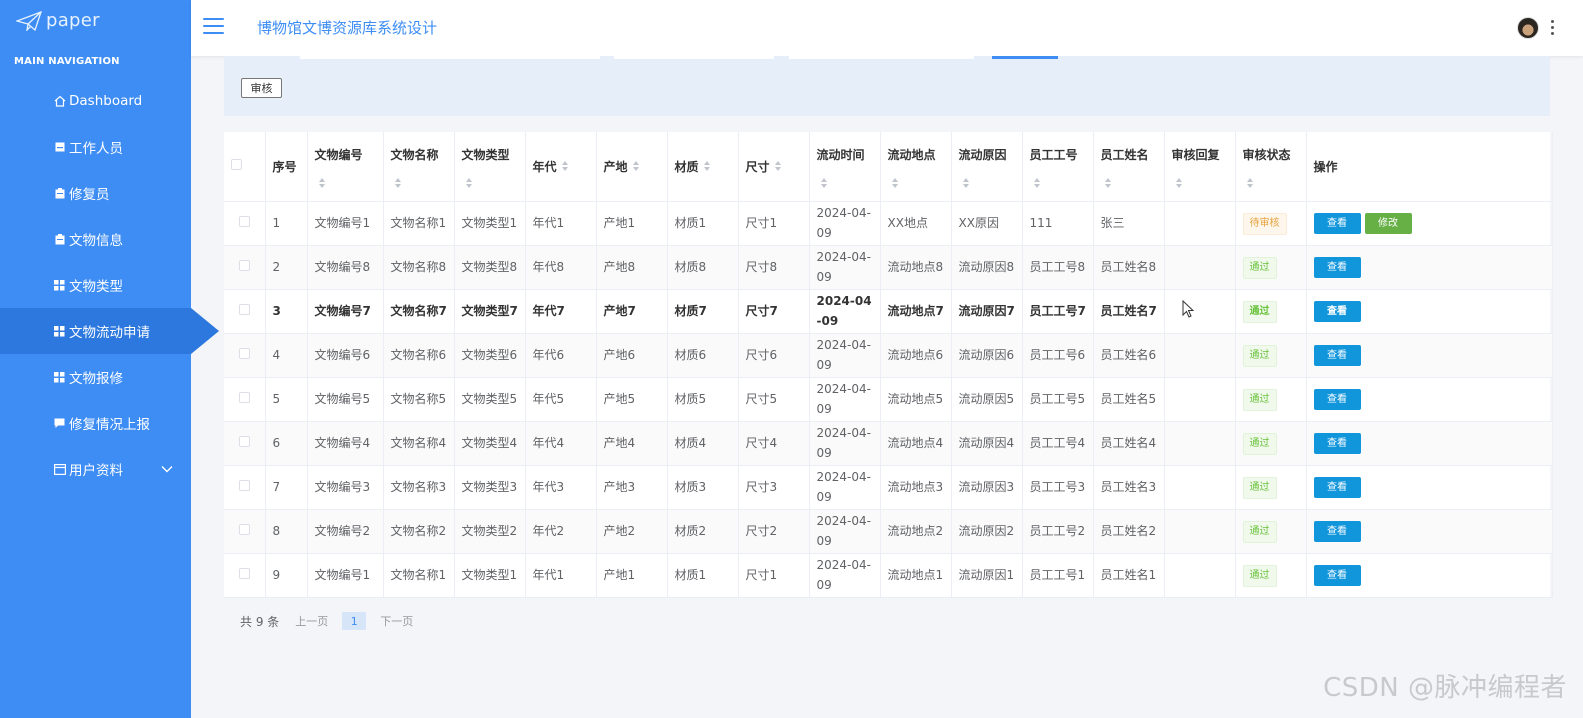  I want to click on pagination: 共 9 条 上一页 1 下一页, so click(333, 621).